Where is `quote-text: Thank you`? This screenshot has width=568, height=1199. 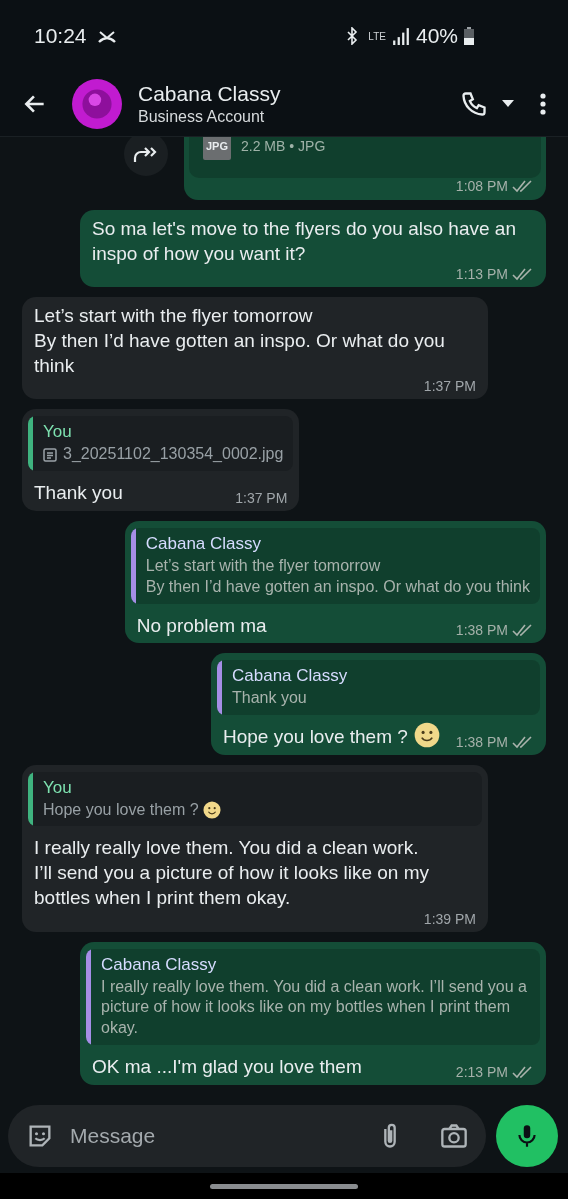 quote-text: Thank you is located at coordinates (269, 698).